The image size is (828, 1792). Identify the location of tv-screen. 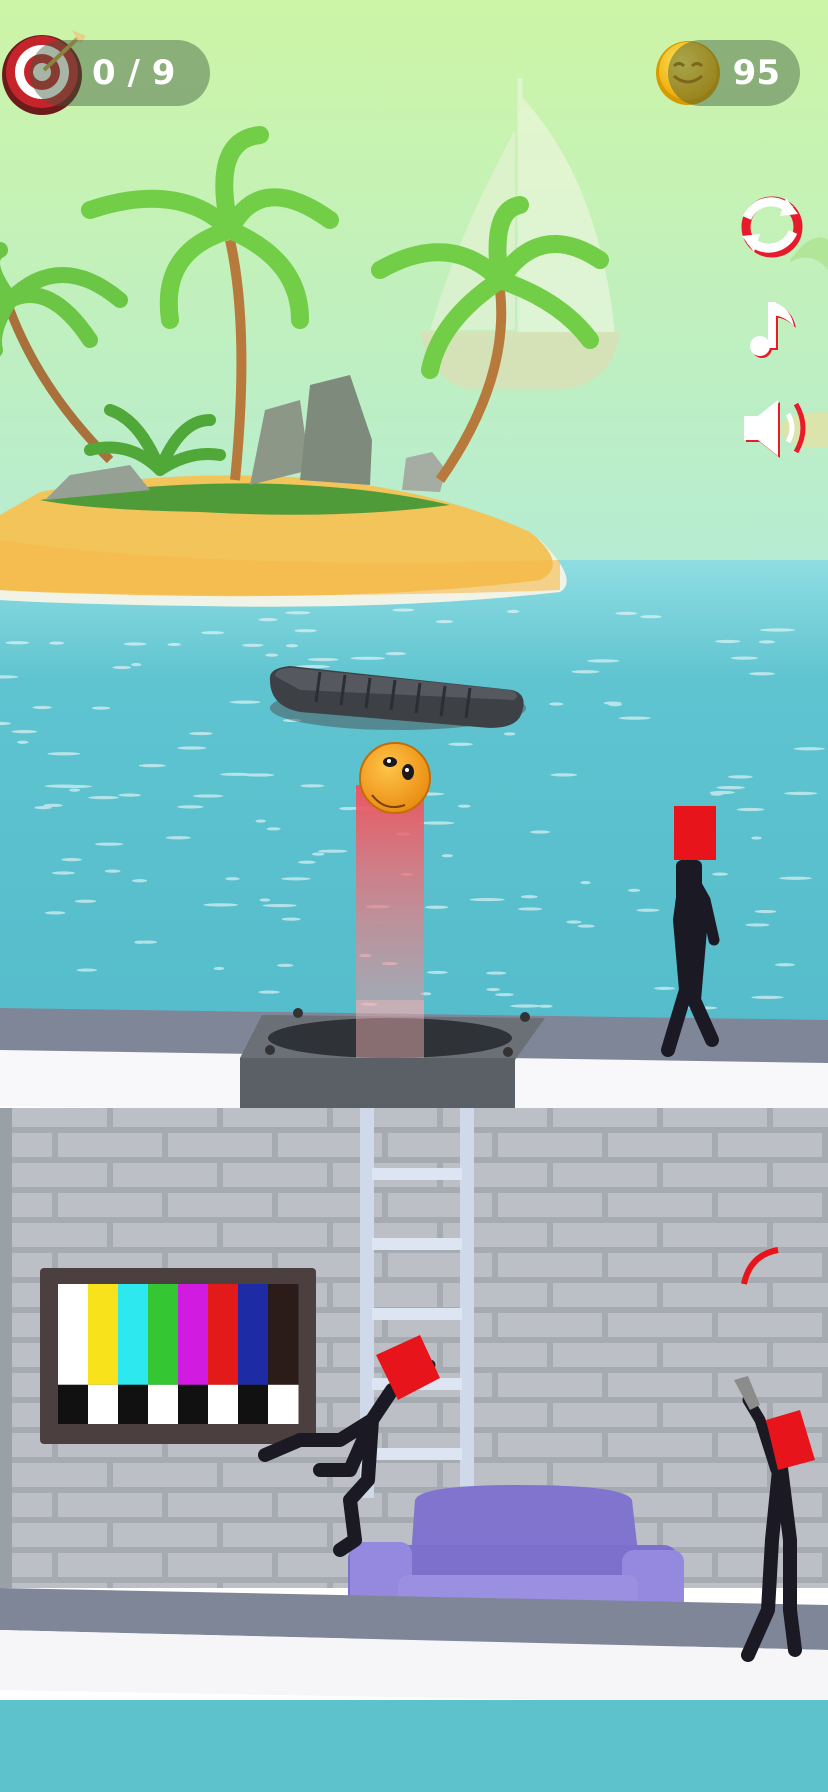
(178, 1356).